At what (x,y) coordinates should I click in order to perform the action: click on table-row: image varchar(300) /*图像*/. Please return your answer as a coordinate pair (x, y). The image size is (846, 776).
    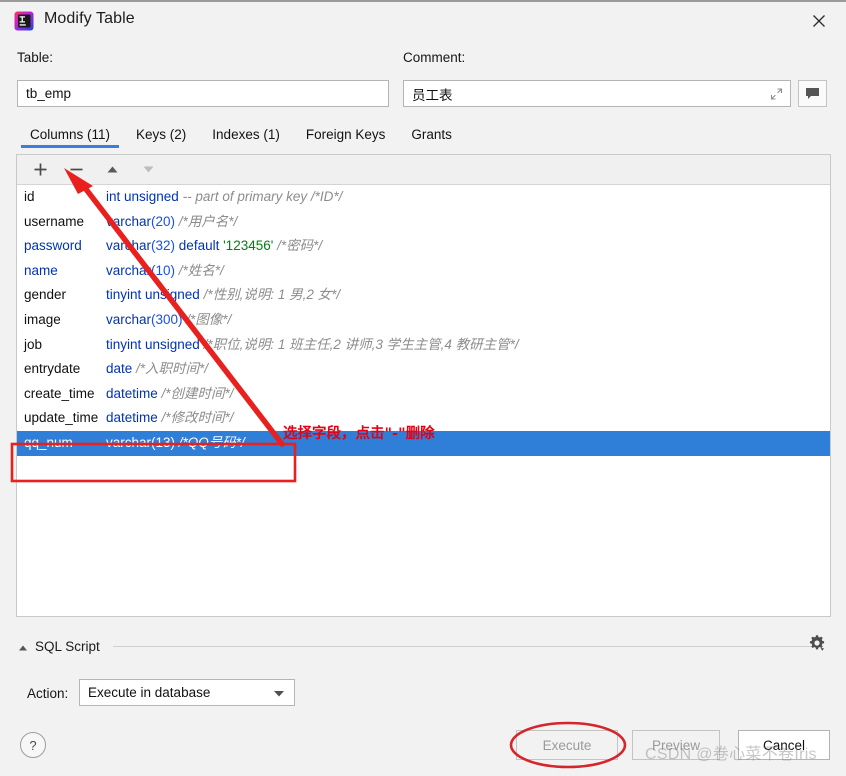
    Looking at the image, I should click on (423, 320).